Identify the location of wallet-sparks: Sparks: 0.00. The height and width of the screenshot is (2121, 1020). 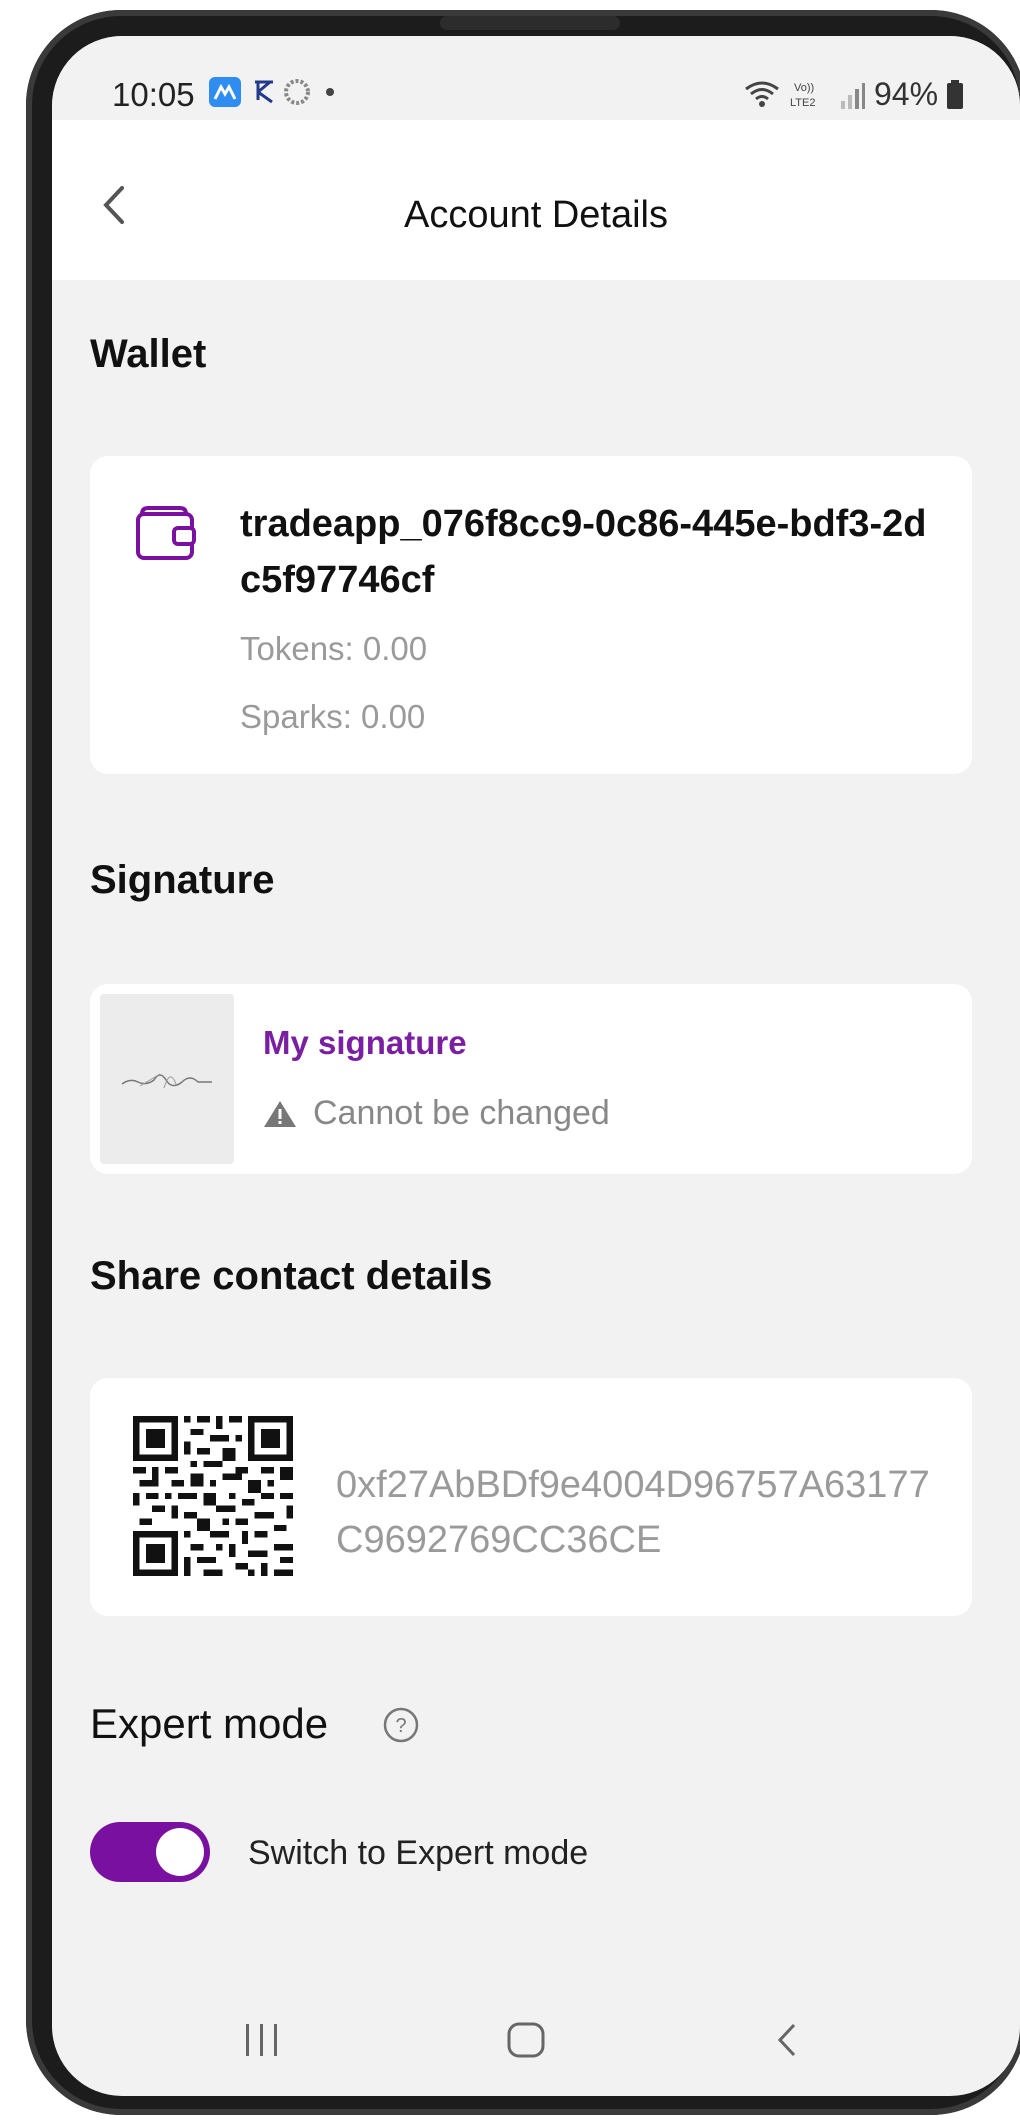
(333, 716).